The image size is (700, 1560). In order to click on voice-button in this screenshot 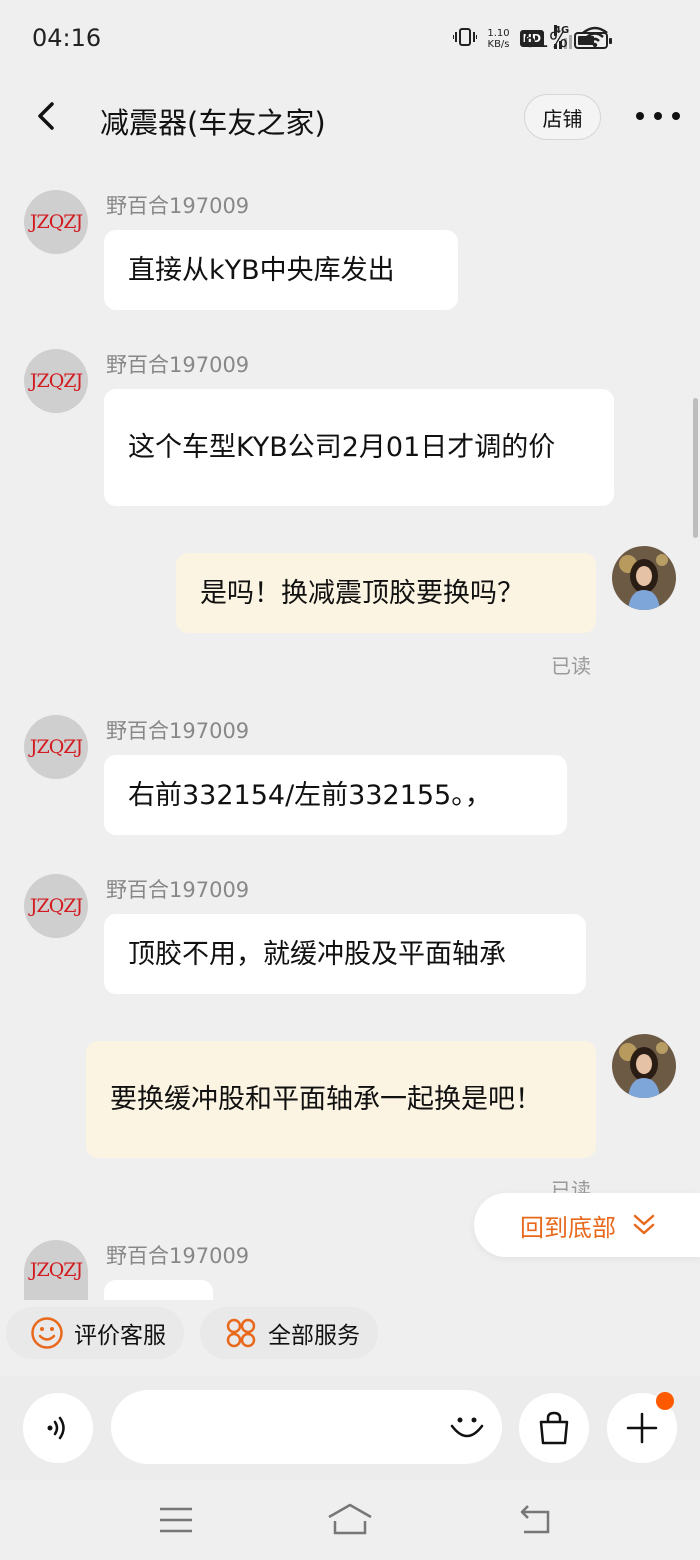, I will do `click(58, 1428)`.